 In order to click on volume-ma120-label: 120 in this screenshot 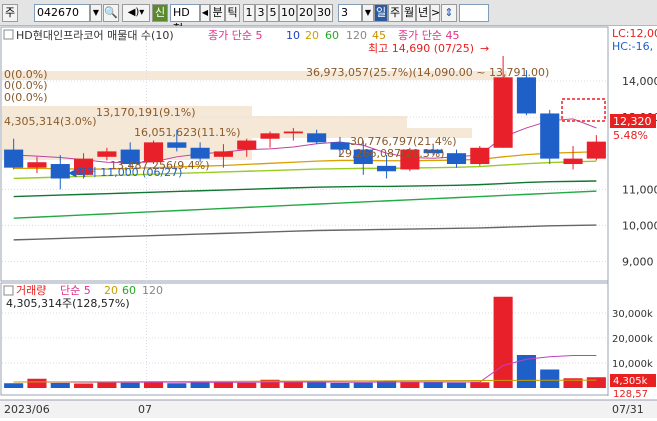, I will do `click(152, 290)`.